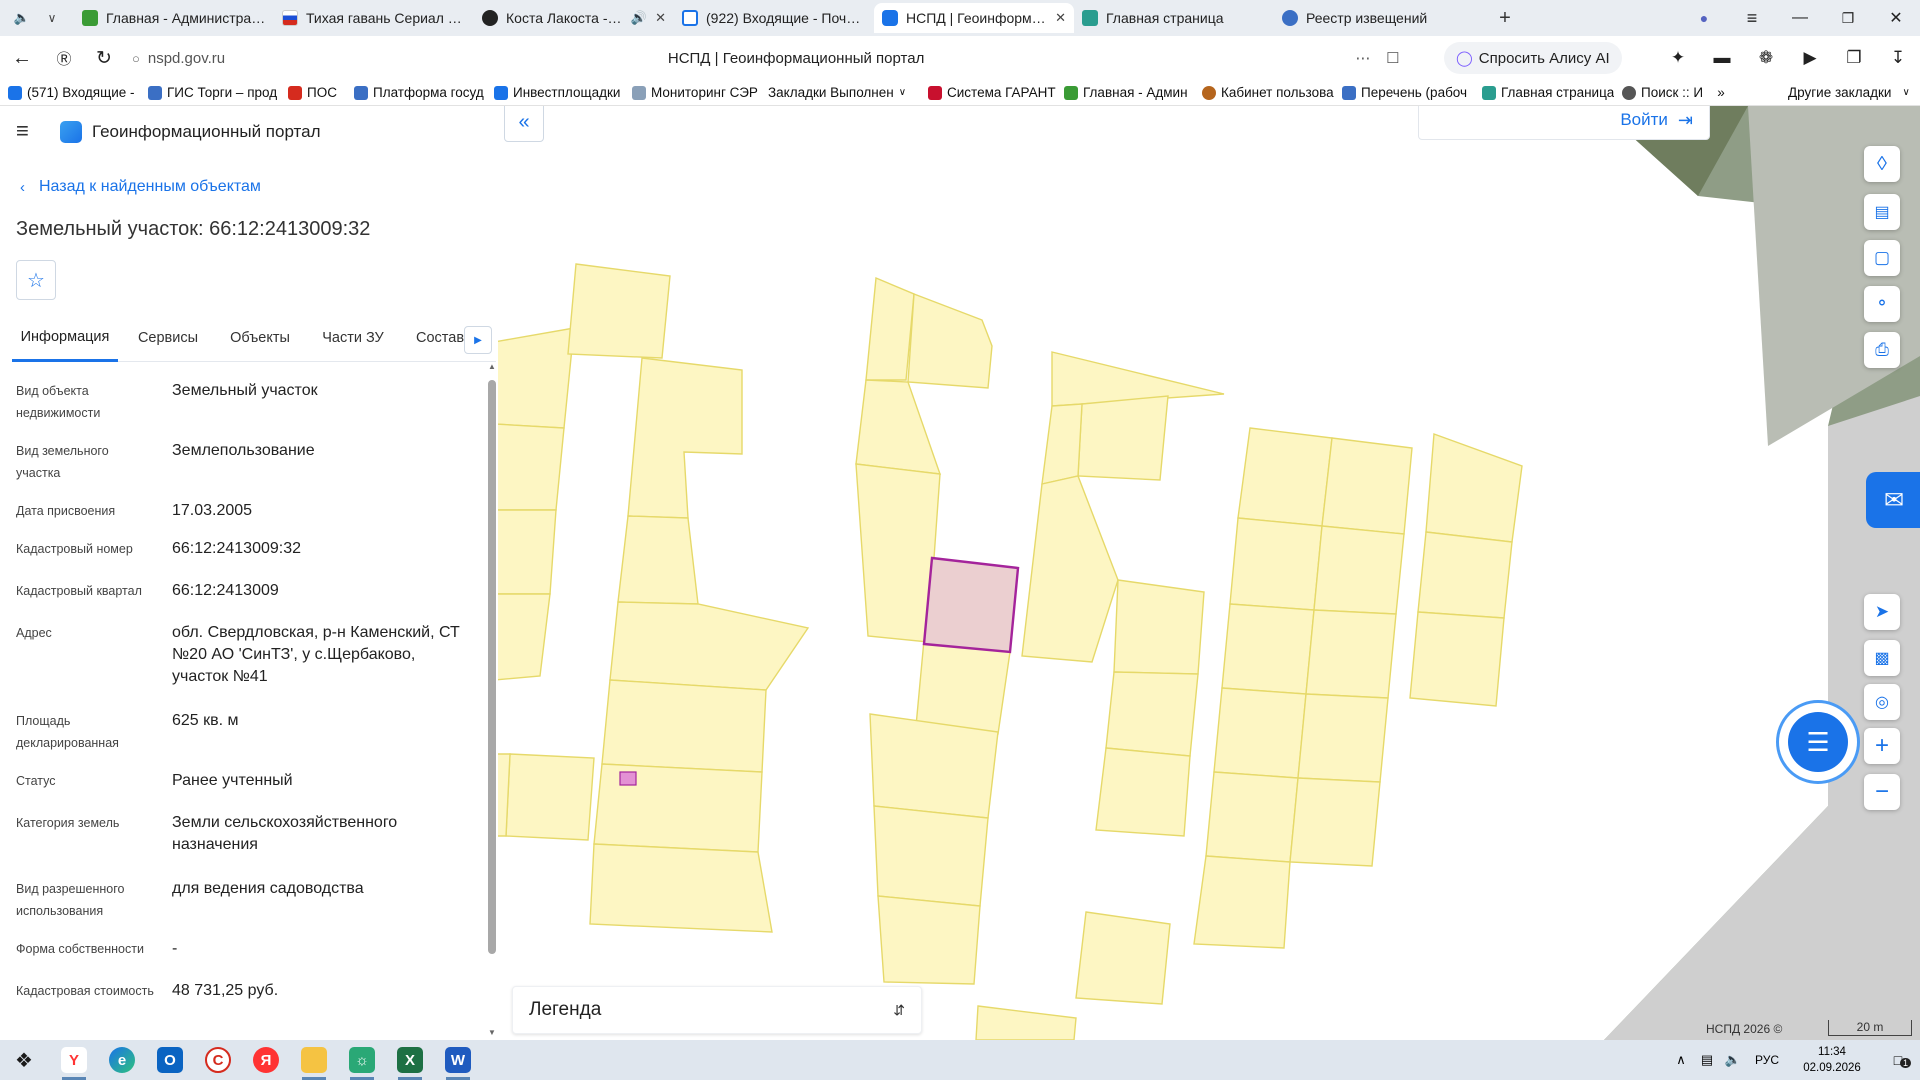  What do you see at coordinates (1125, 92) in the screenshot?
I see `bookmark-item: Главная - Админ` at bounding box center [1125, 92].